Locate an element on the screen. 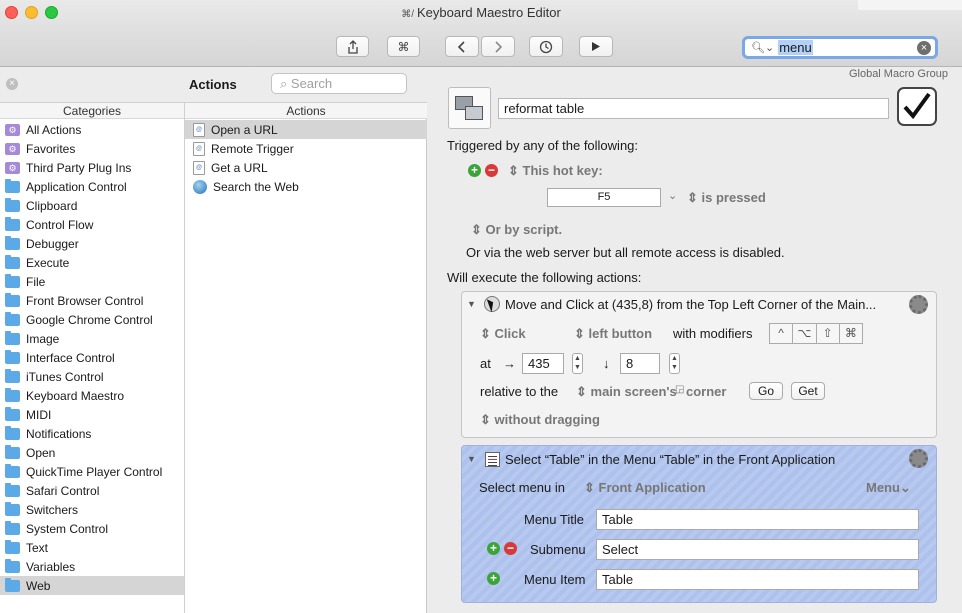 Image resolution: width=962 pixels, height=613 pixels. macro-group-label: Global Macro Group is located at coordinates (898, 74).